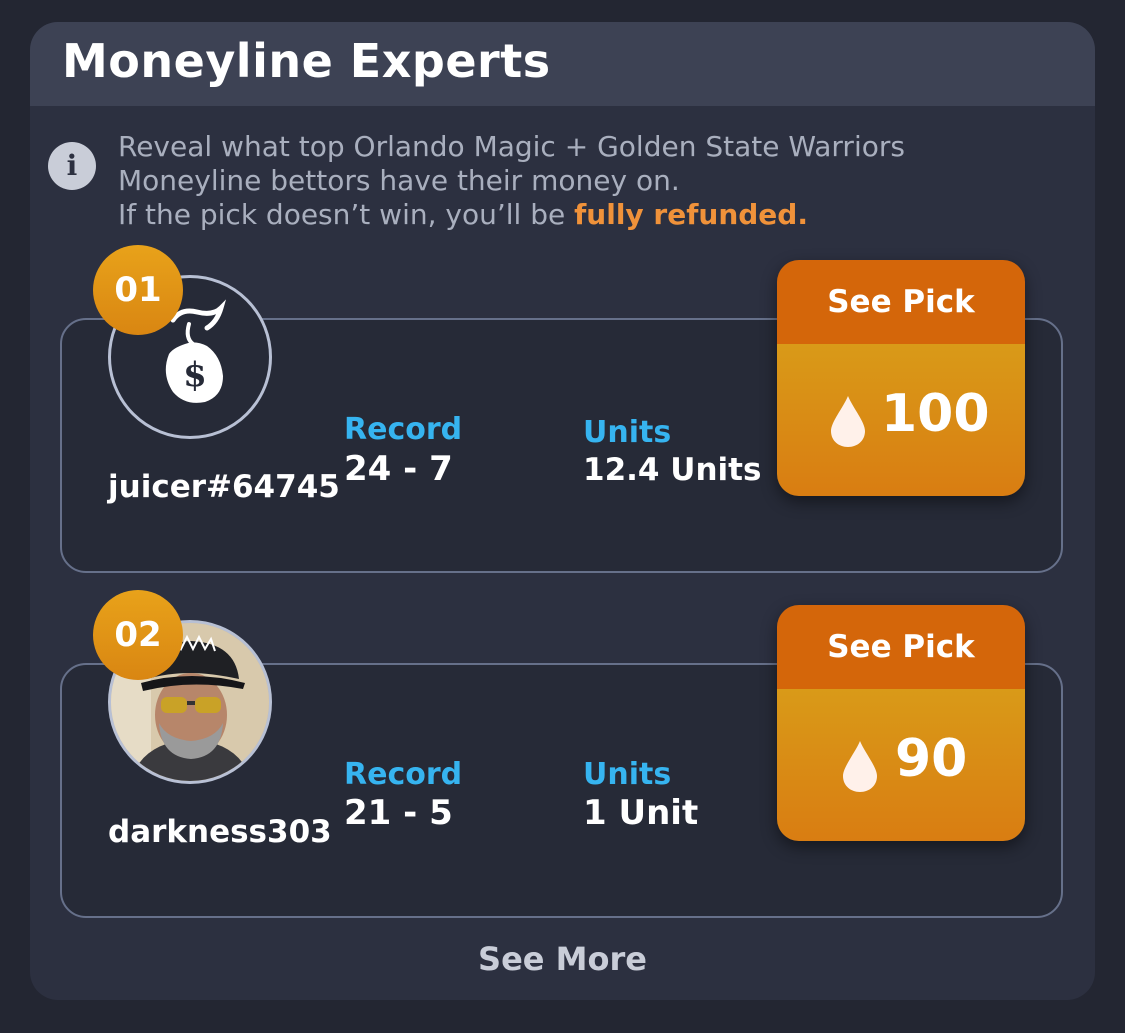  What do you see at coordinates (224, 487) in the screenshot?
I see `username: juicer#64745` at bounding box center [224, 487].